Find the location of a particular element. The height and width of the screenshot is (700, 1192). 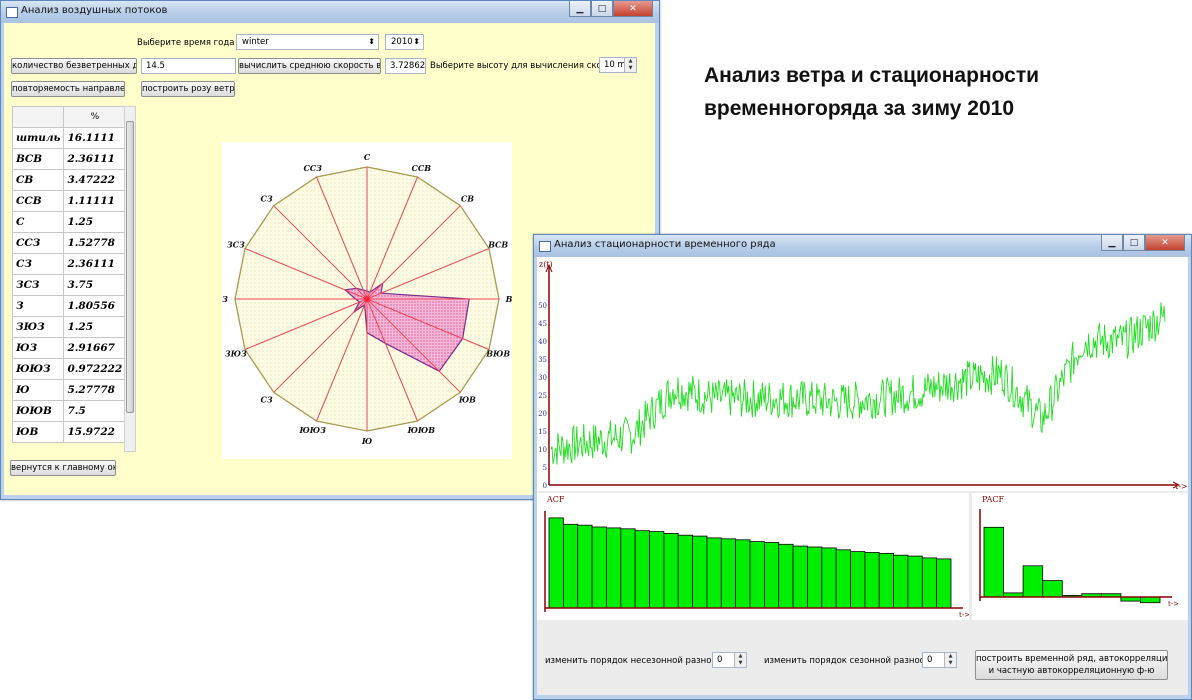

rose-direction-label: ВЮВ is located at coordinates (497, 353).